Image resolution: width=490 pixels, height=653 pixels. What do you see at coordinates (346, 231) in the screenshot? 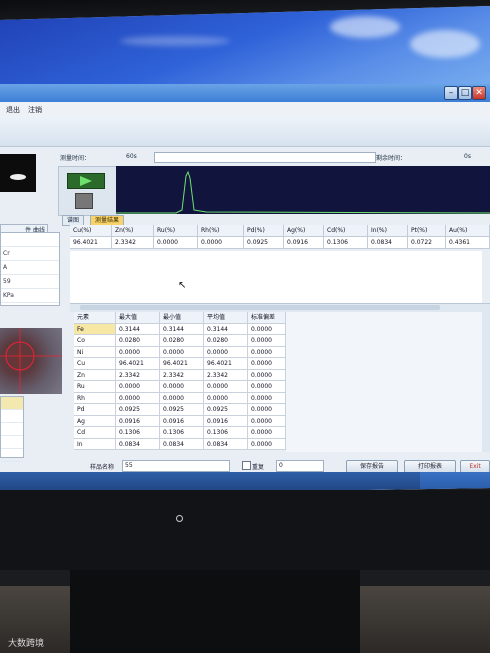
I see `results-header-cell: Cd(%)` at bounding box center [346, 231].